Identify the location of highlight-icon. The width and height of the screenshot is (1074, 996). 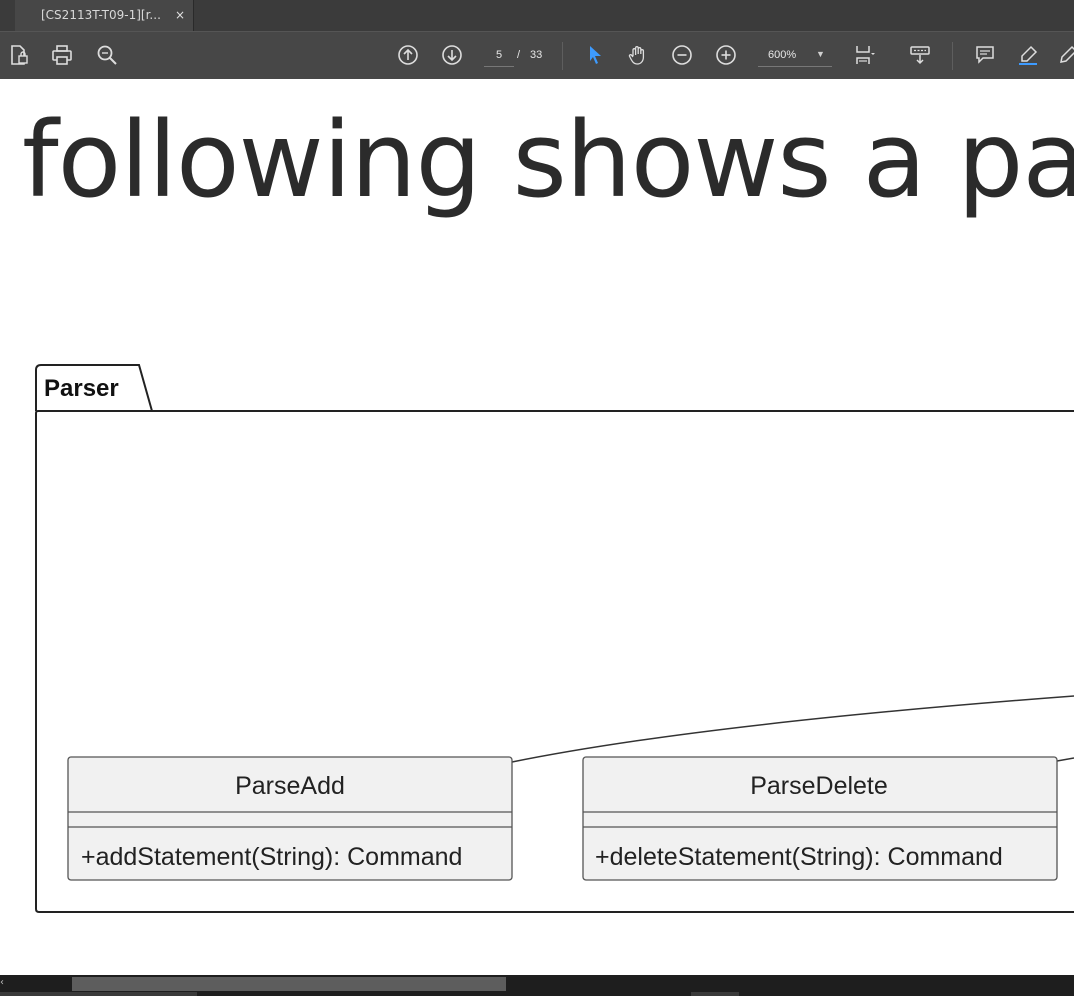
(1028, 55).